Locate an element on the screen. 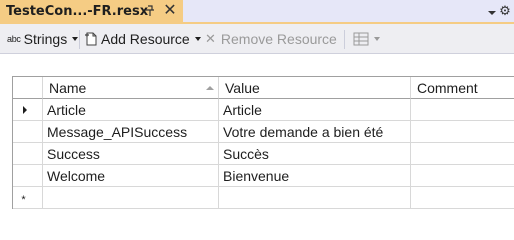  name-cell is located at coordinates (131, 198).